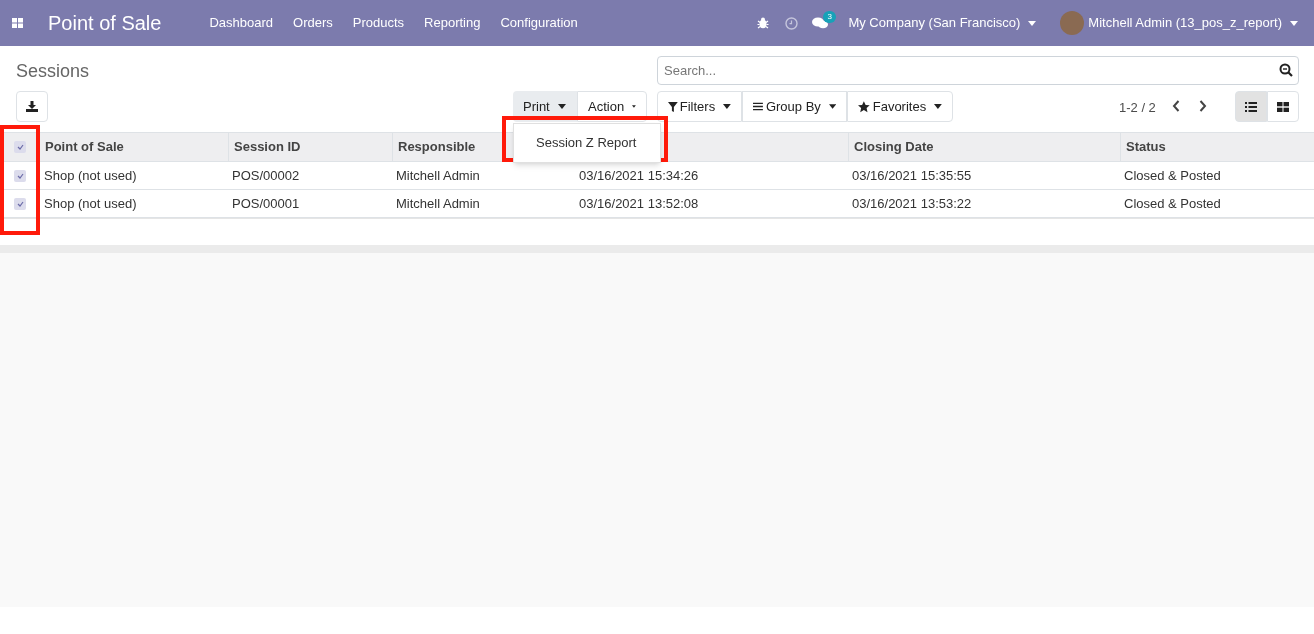 The height and width of the screenshot is (634, 1314). What do you see at coordinates (673, 106) in the screenshot?
I see `filter-icon` at bounding box center [673, 106].